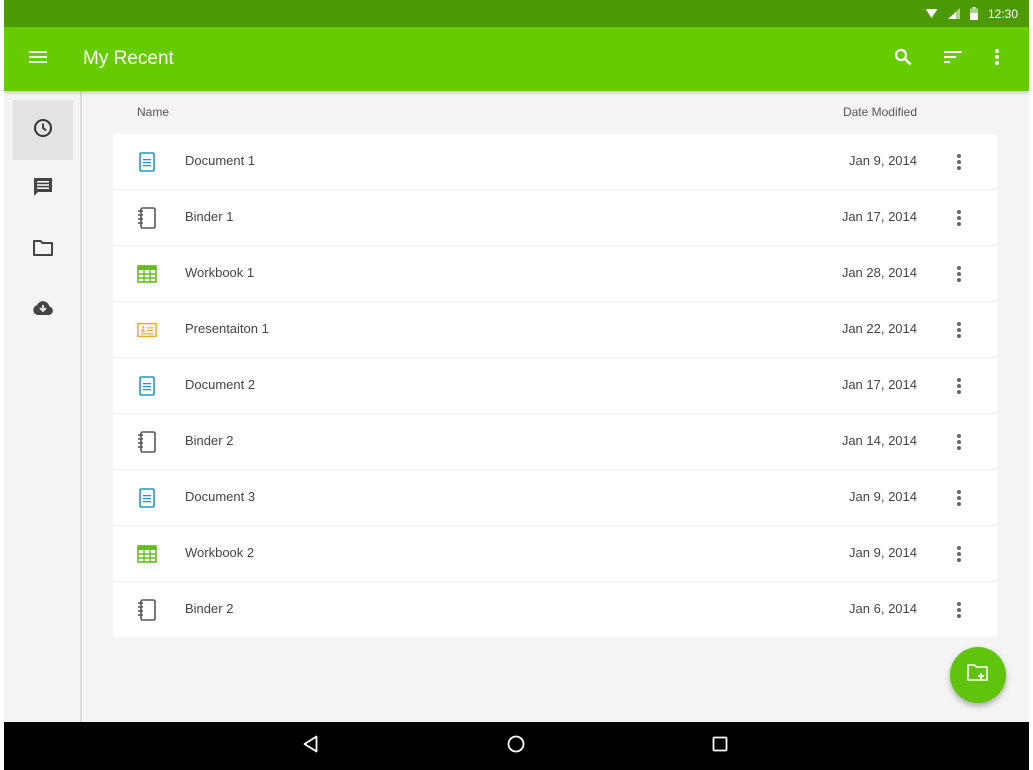 The image size is (1033, 770). I want to click on folder-icon, so click(43, 250).